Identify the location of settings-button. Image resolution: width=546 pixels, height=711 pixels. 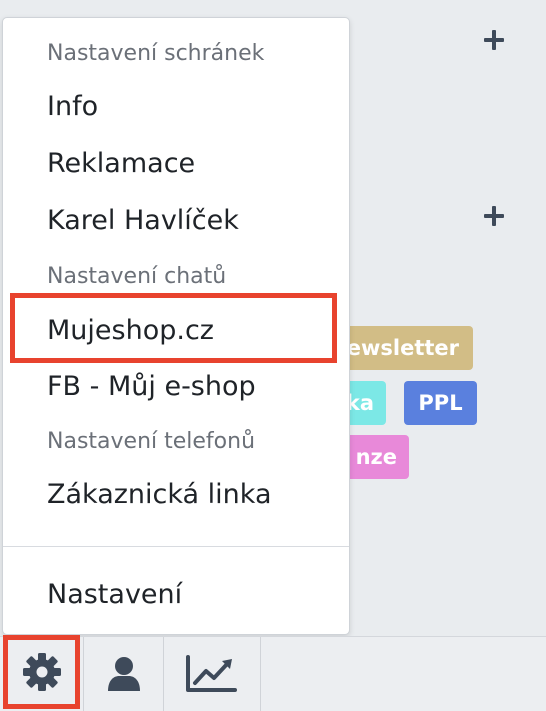
(41, 672).